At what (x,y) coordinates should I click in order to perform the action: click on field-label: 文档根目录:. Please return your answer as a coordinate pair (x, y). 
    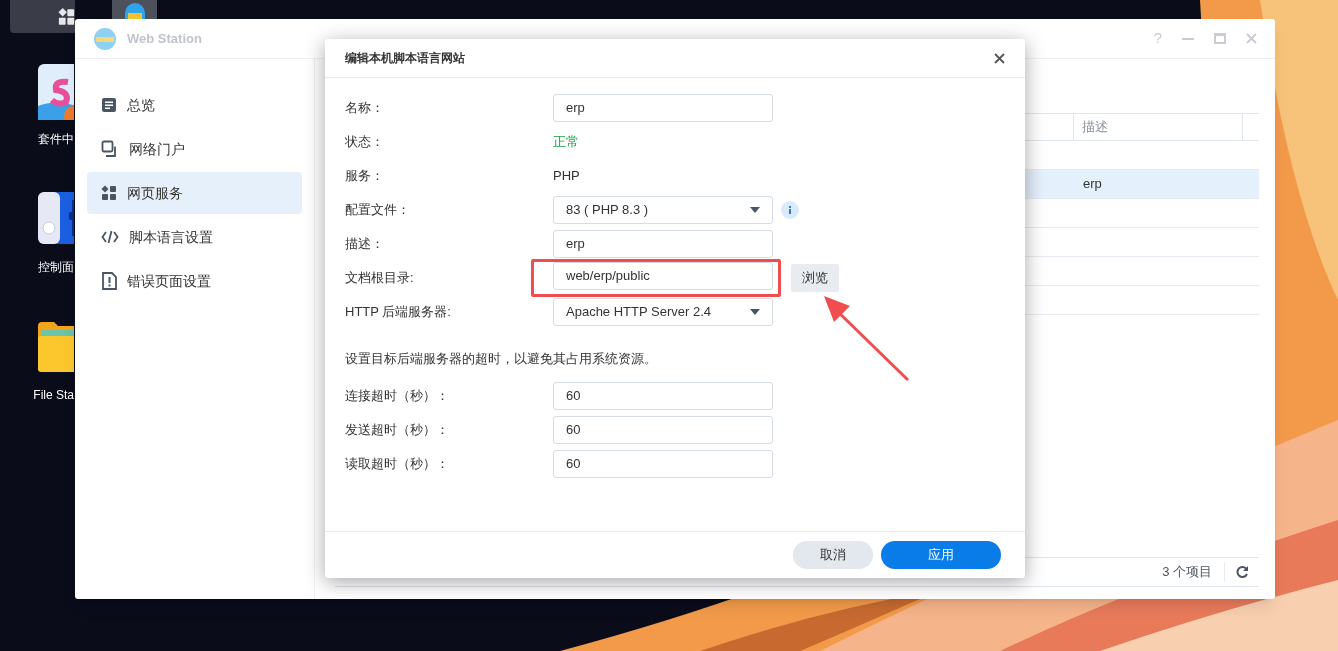
    Looking at the image, I should click on (380, 278).